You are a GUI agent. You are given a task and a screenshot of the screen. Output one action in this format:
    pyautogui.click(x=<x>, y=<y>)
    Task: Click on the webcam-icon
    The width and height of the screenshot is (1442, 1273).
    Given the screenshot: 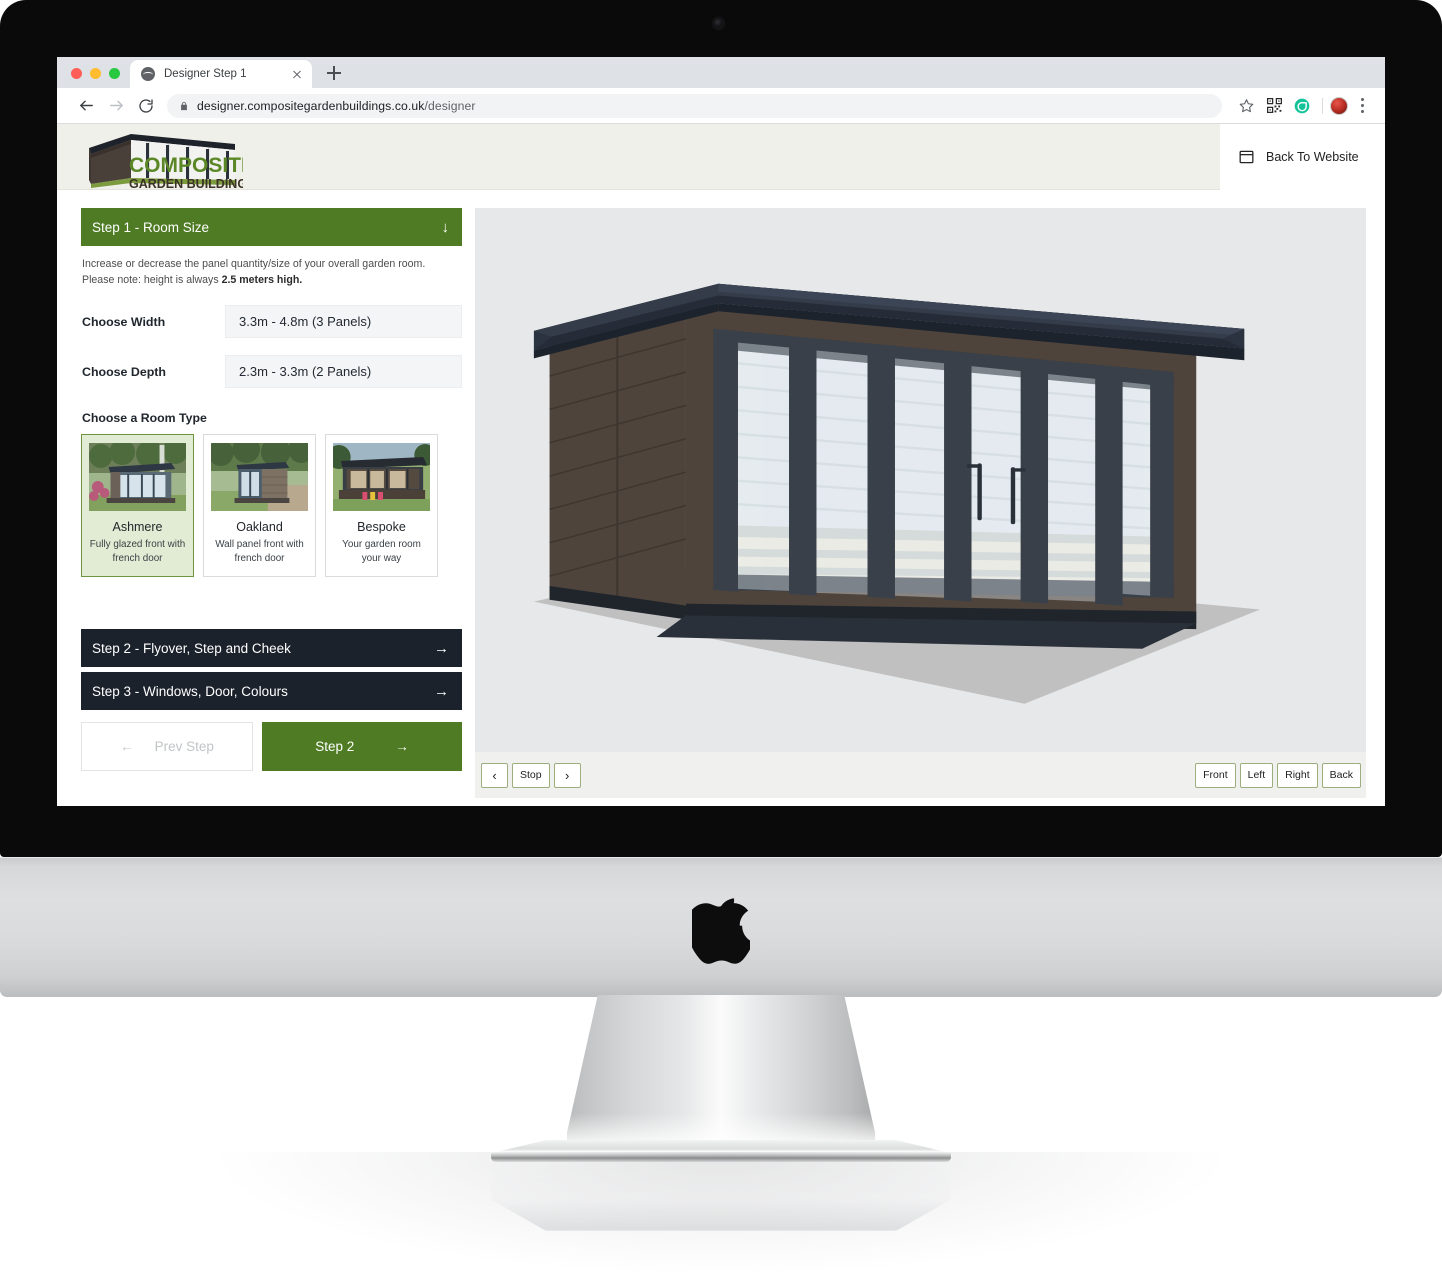 What is the action you would take?
    pyautogui.click(x=718, y=23)
    